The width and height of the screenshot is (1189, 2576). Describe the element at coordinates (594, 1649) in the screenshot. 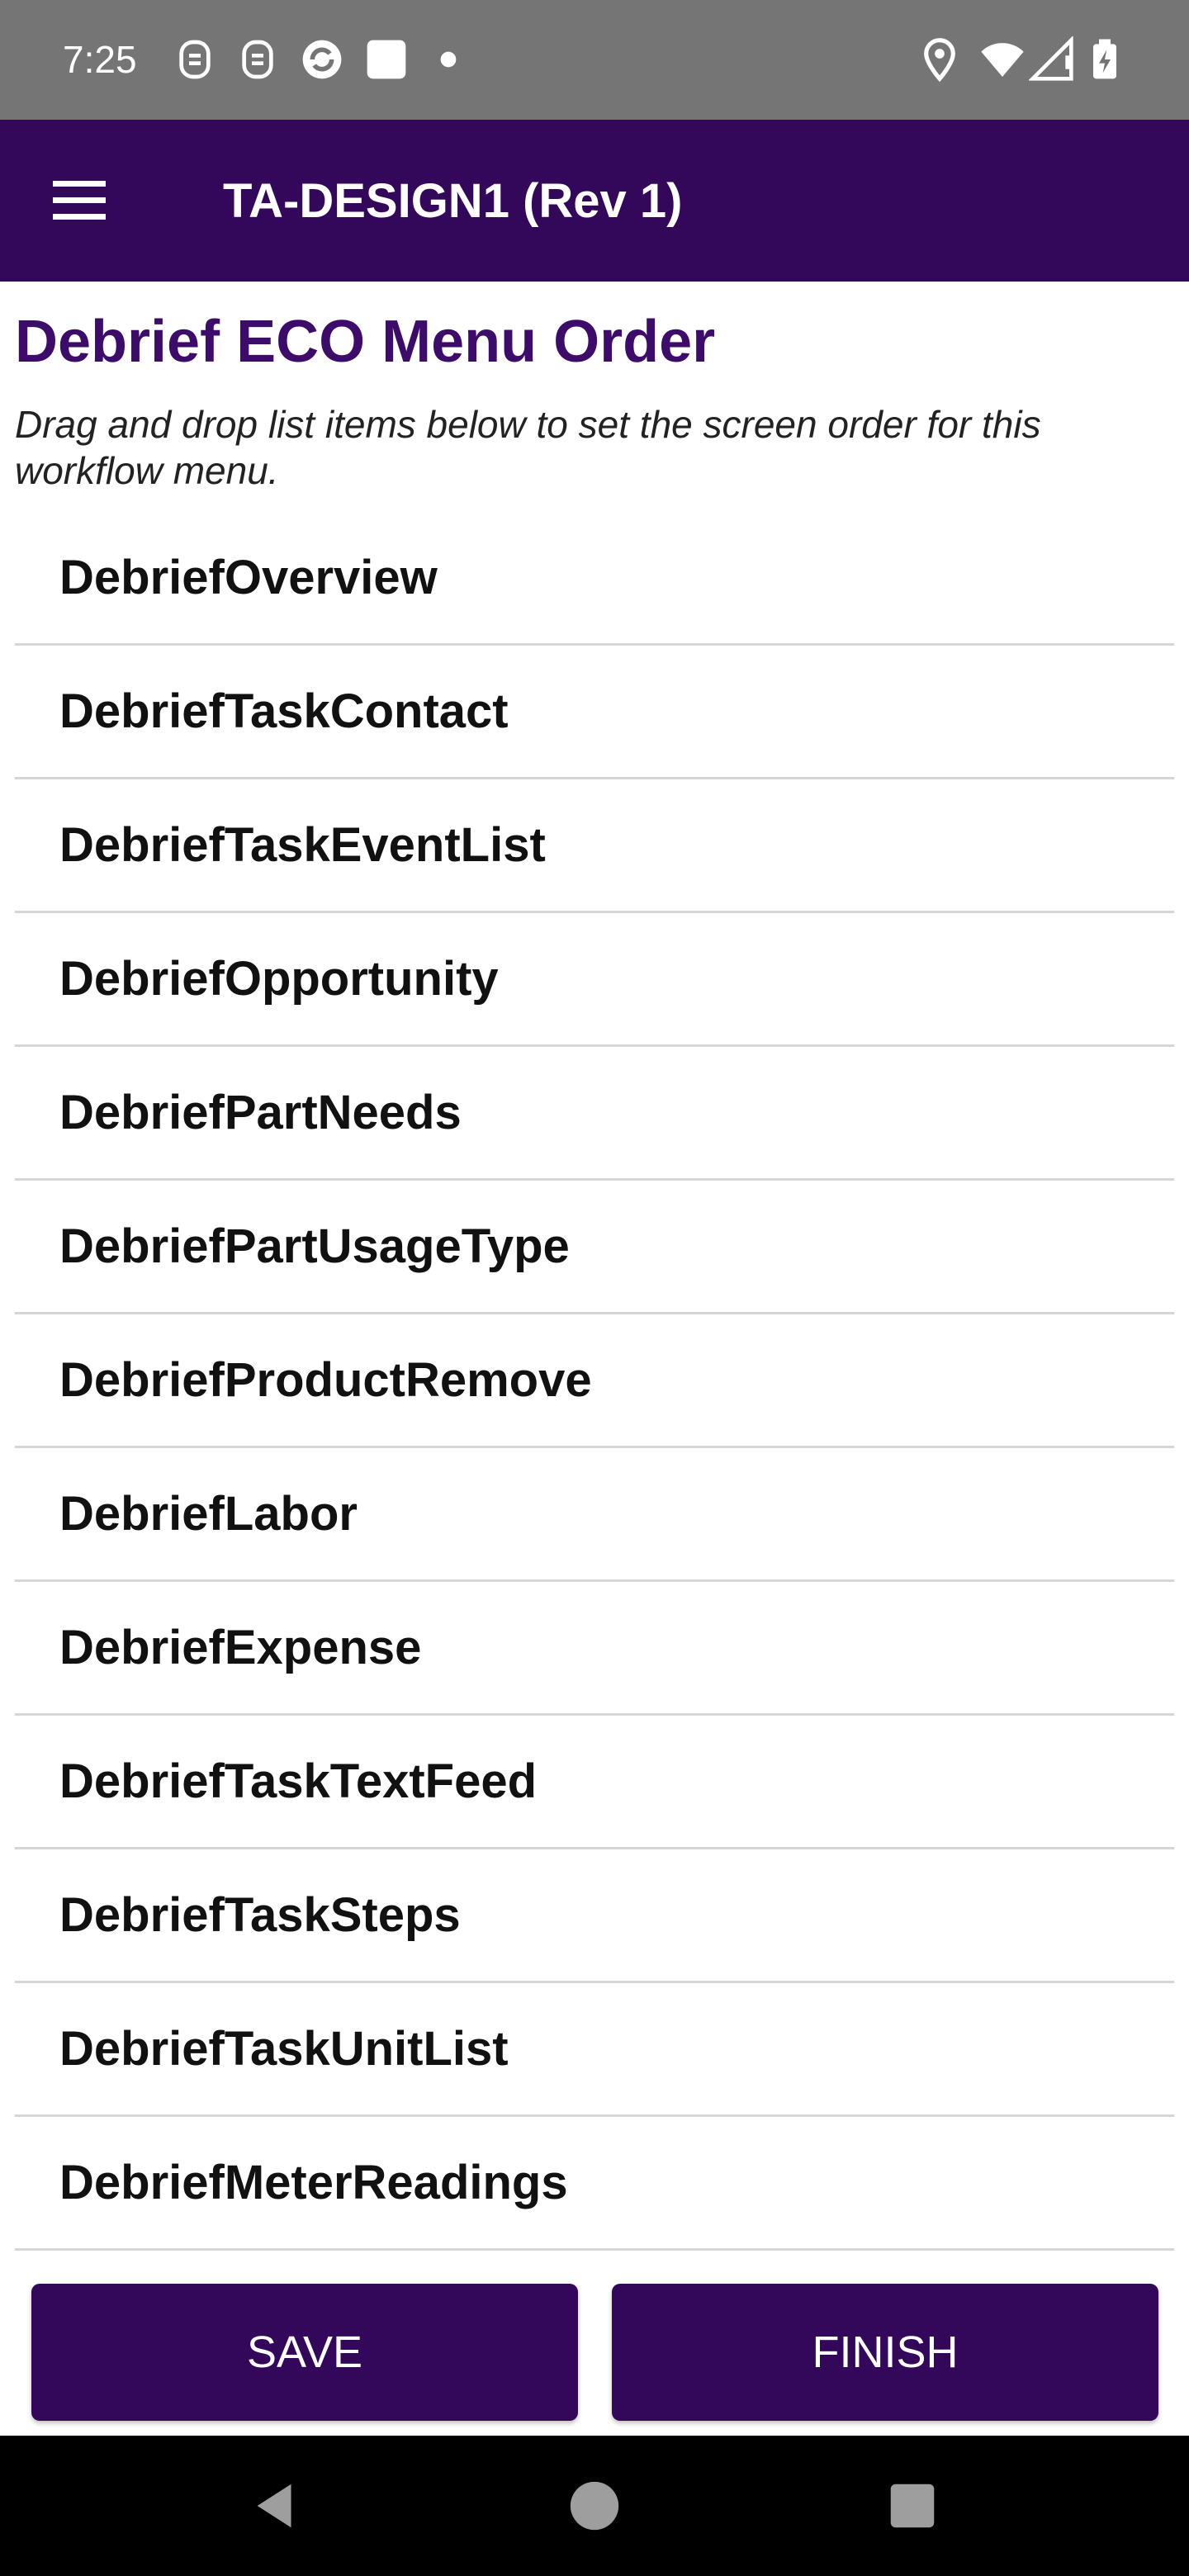

I see `list-item-debrief-expense: DebriefExpense` at that location.